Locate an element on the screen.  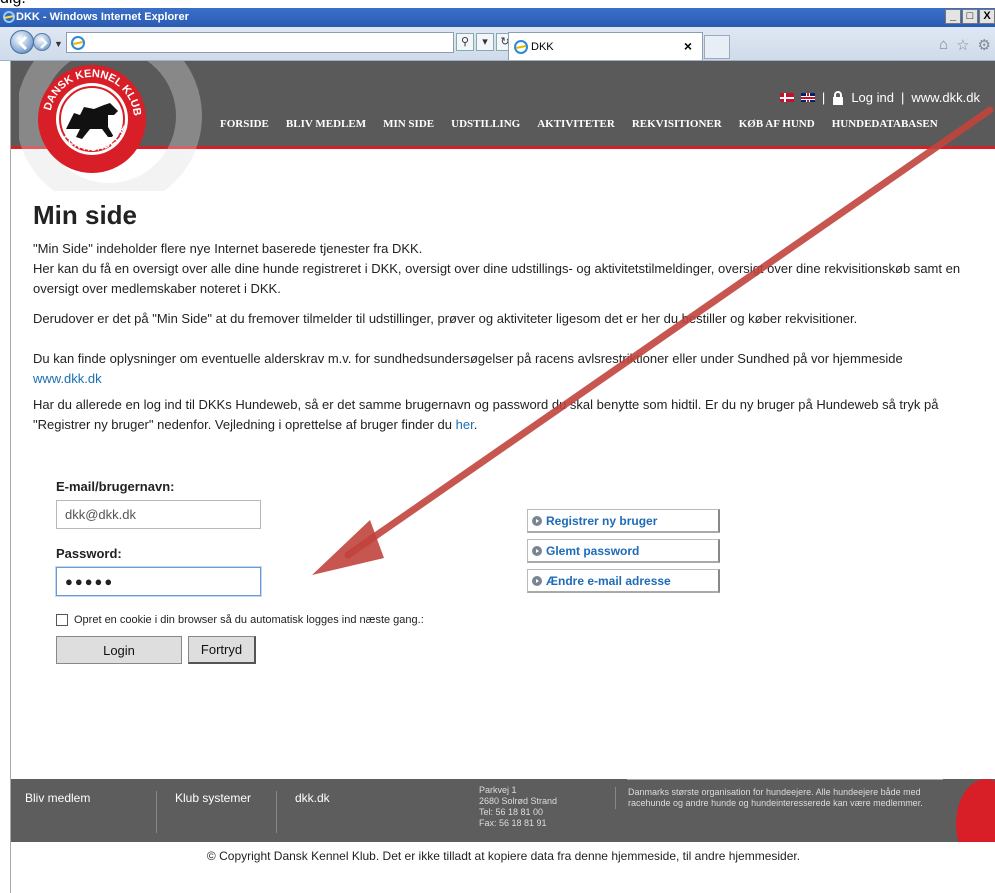
danish-flag-icon is located at coordinates (786, 97).